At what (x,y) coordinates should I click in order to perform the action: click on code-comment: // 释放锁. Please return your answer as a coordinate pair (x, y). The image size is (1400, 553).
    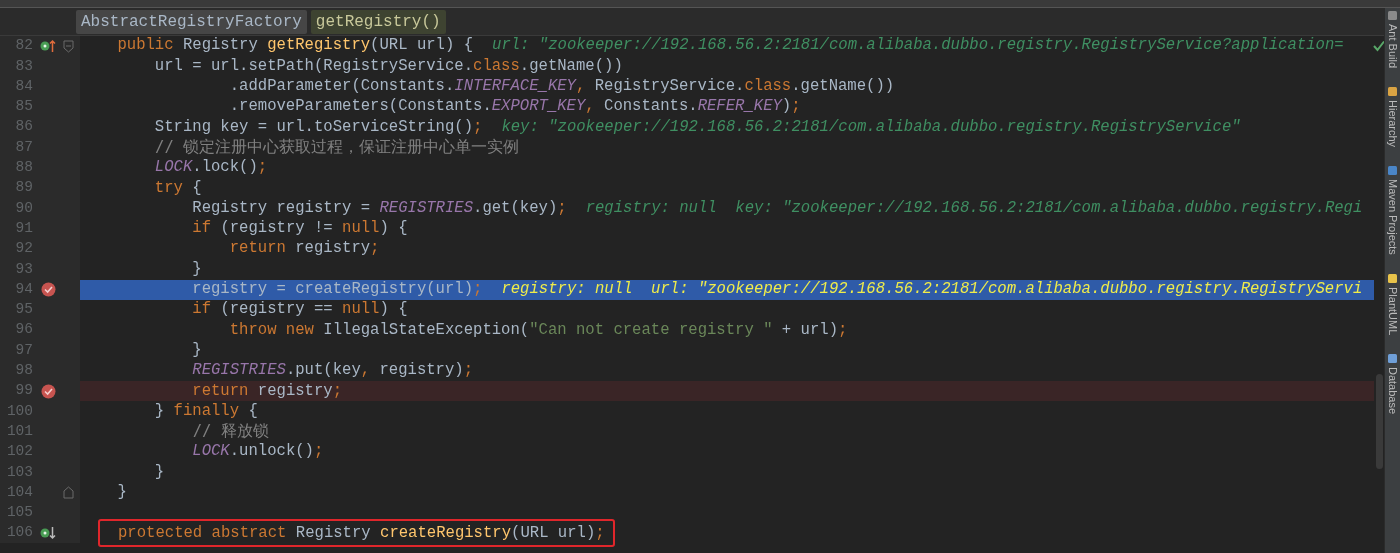
    Looking at the image, I should click on (230, 432).